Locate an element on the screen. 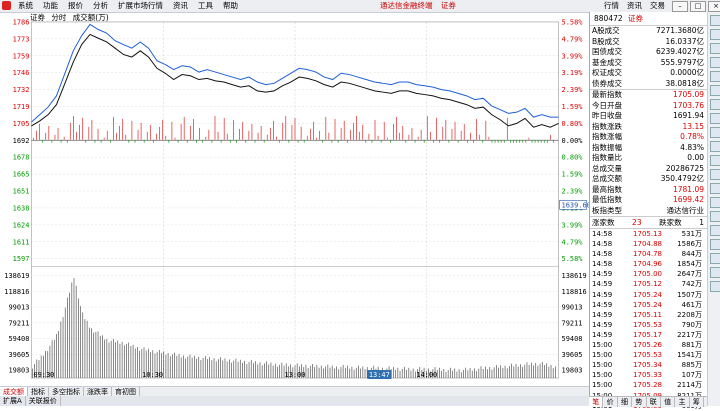 The image size is (720, 411). stat-label: 总成交量 is located at coordinates (607, 168).